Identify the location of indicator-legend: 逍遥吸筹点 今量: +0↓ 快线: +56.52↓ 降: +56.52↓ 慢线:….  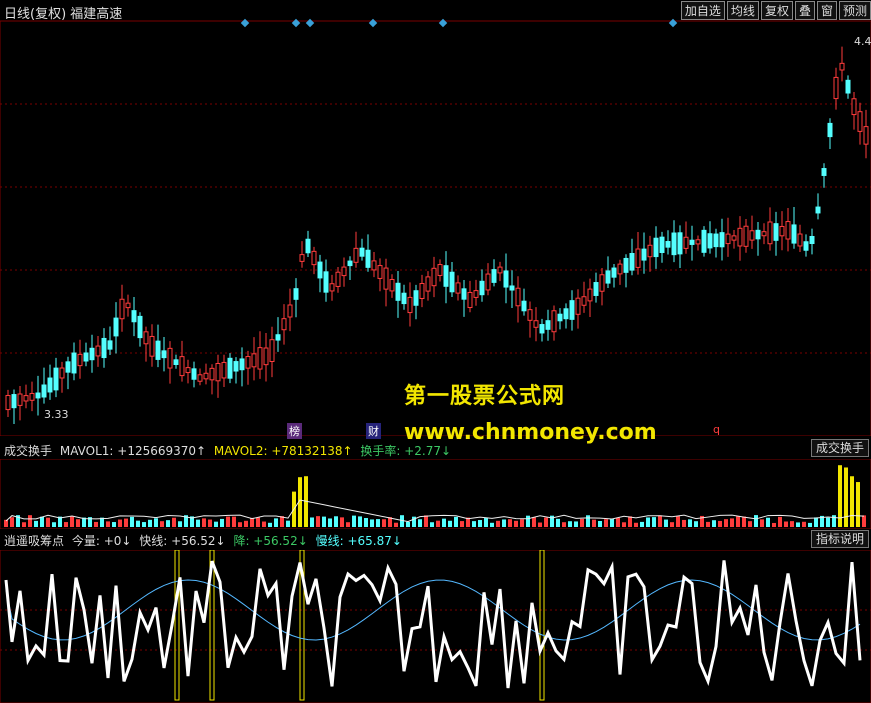
(205, 540).